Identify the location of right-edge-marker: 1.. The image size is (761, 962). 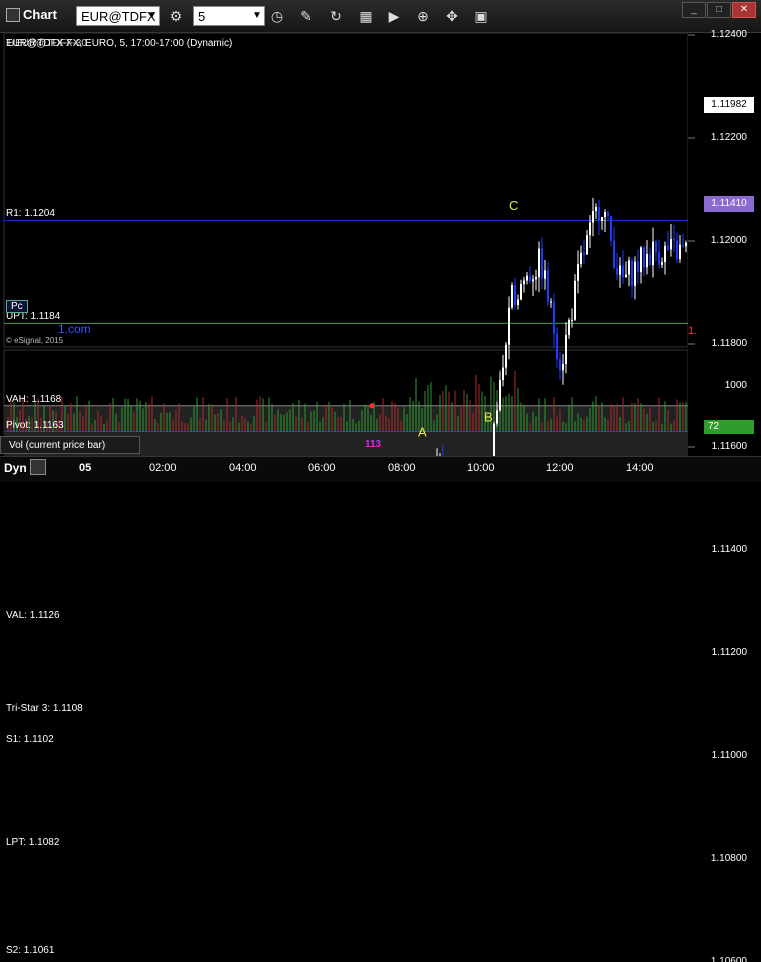
(693, 331).